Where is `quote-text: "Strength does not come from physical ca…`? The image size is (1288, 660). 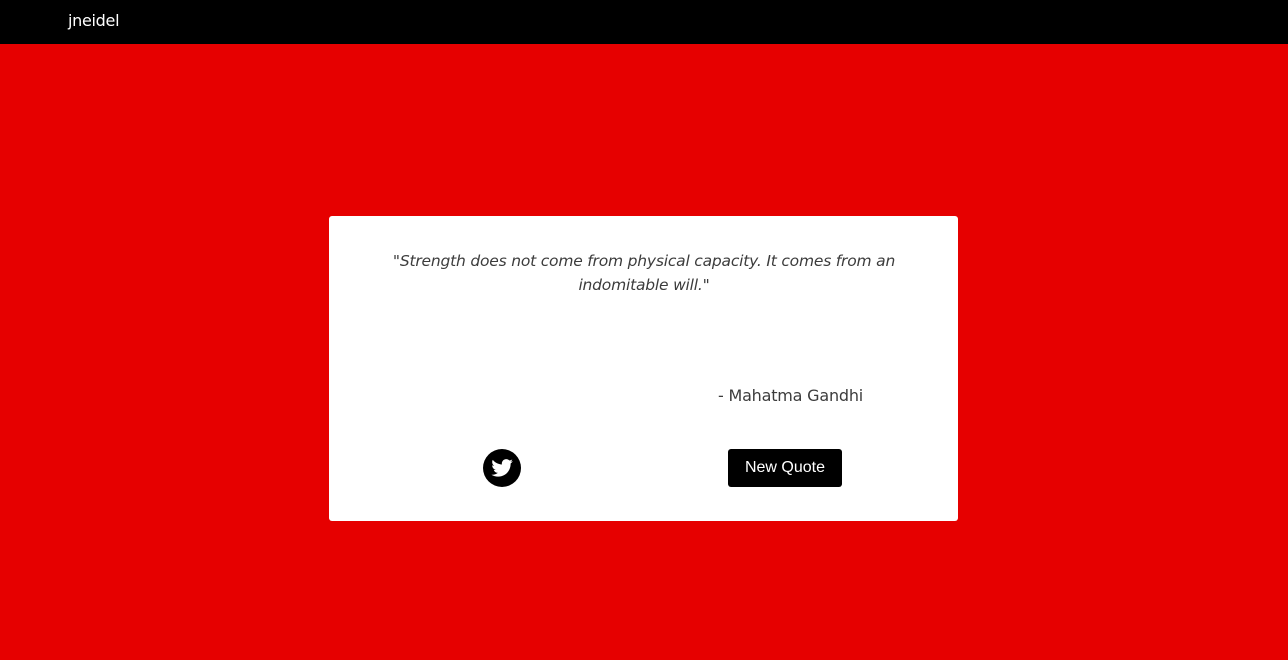 quote-text: "Strength does not come from physical ca… is located at coordinates (644, 273).